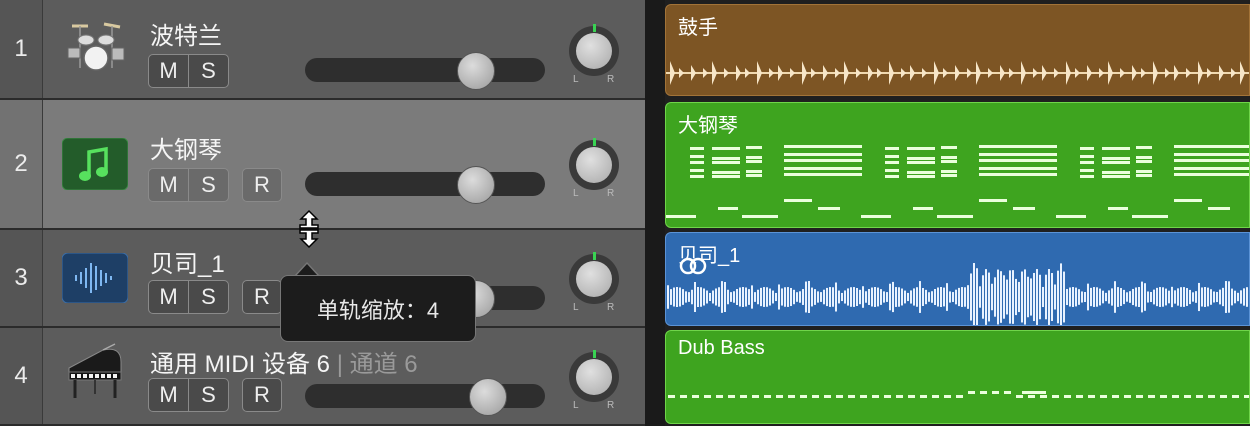 The image size is (1250, 426). I want to click on track-name: 波特兰, so click(186, 33).